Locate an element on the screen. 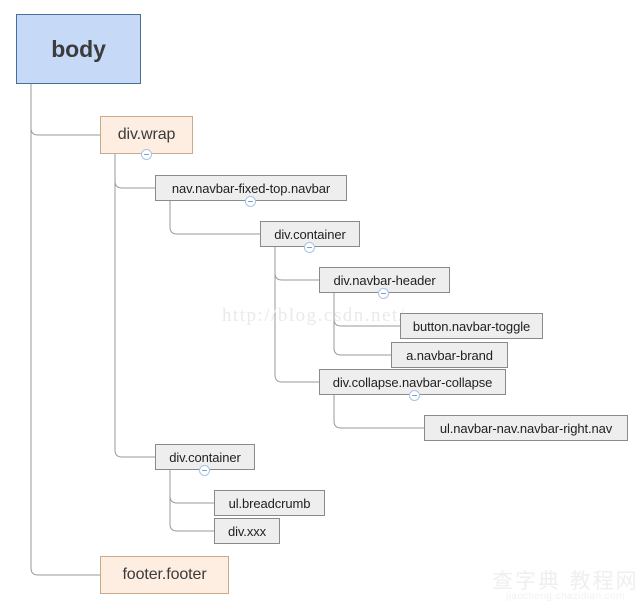 The width and height of the screenshot is (644, 611). tree-node-navbartoggle: button.navbar-toggle is located at coordinates (471, 326).